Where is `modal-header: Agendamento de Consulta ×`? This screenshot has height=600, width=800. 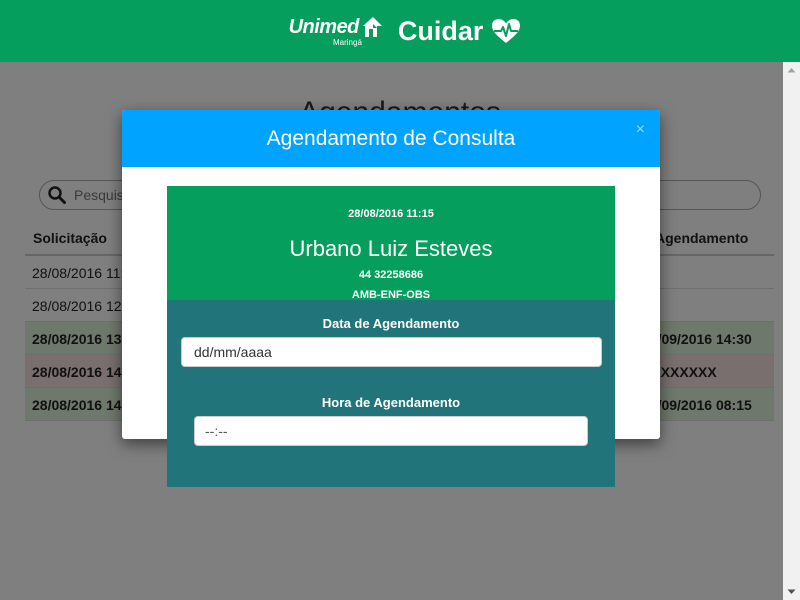
modal-header: Agendamento de Consulta × is located at coordinates (391, 138).